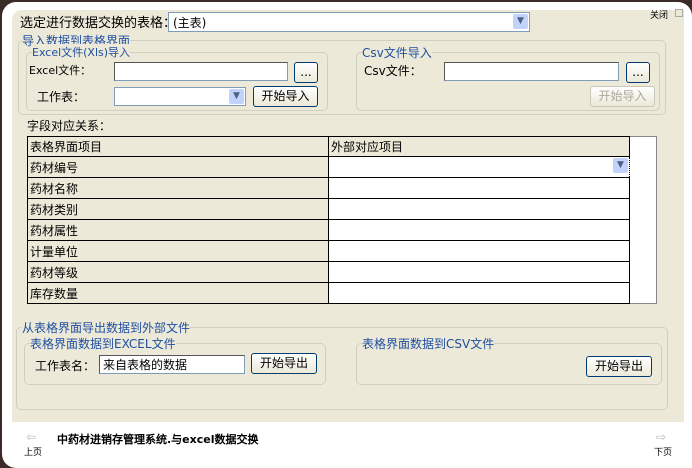  Describe the element at coordinates (393, 71) in the screenshot. I see `csv-file-label: Csv文件：` at that location.